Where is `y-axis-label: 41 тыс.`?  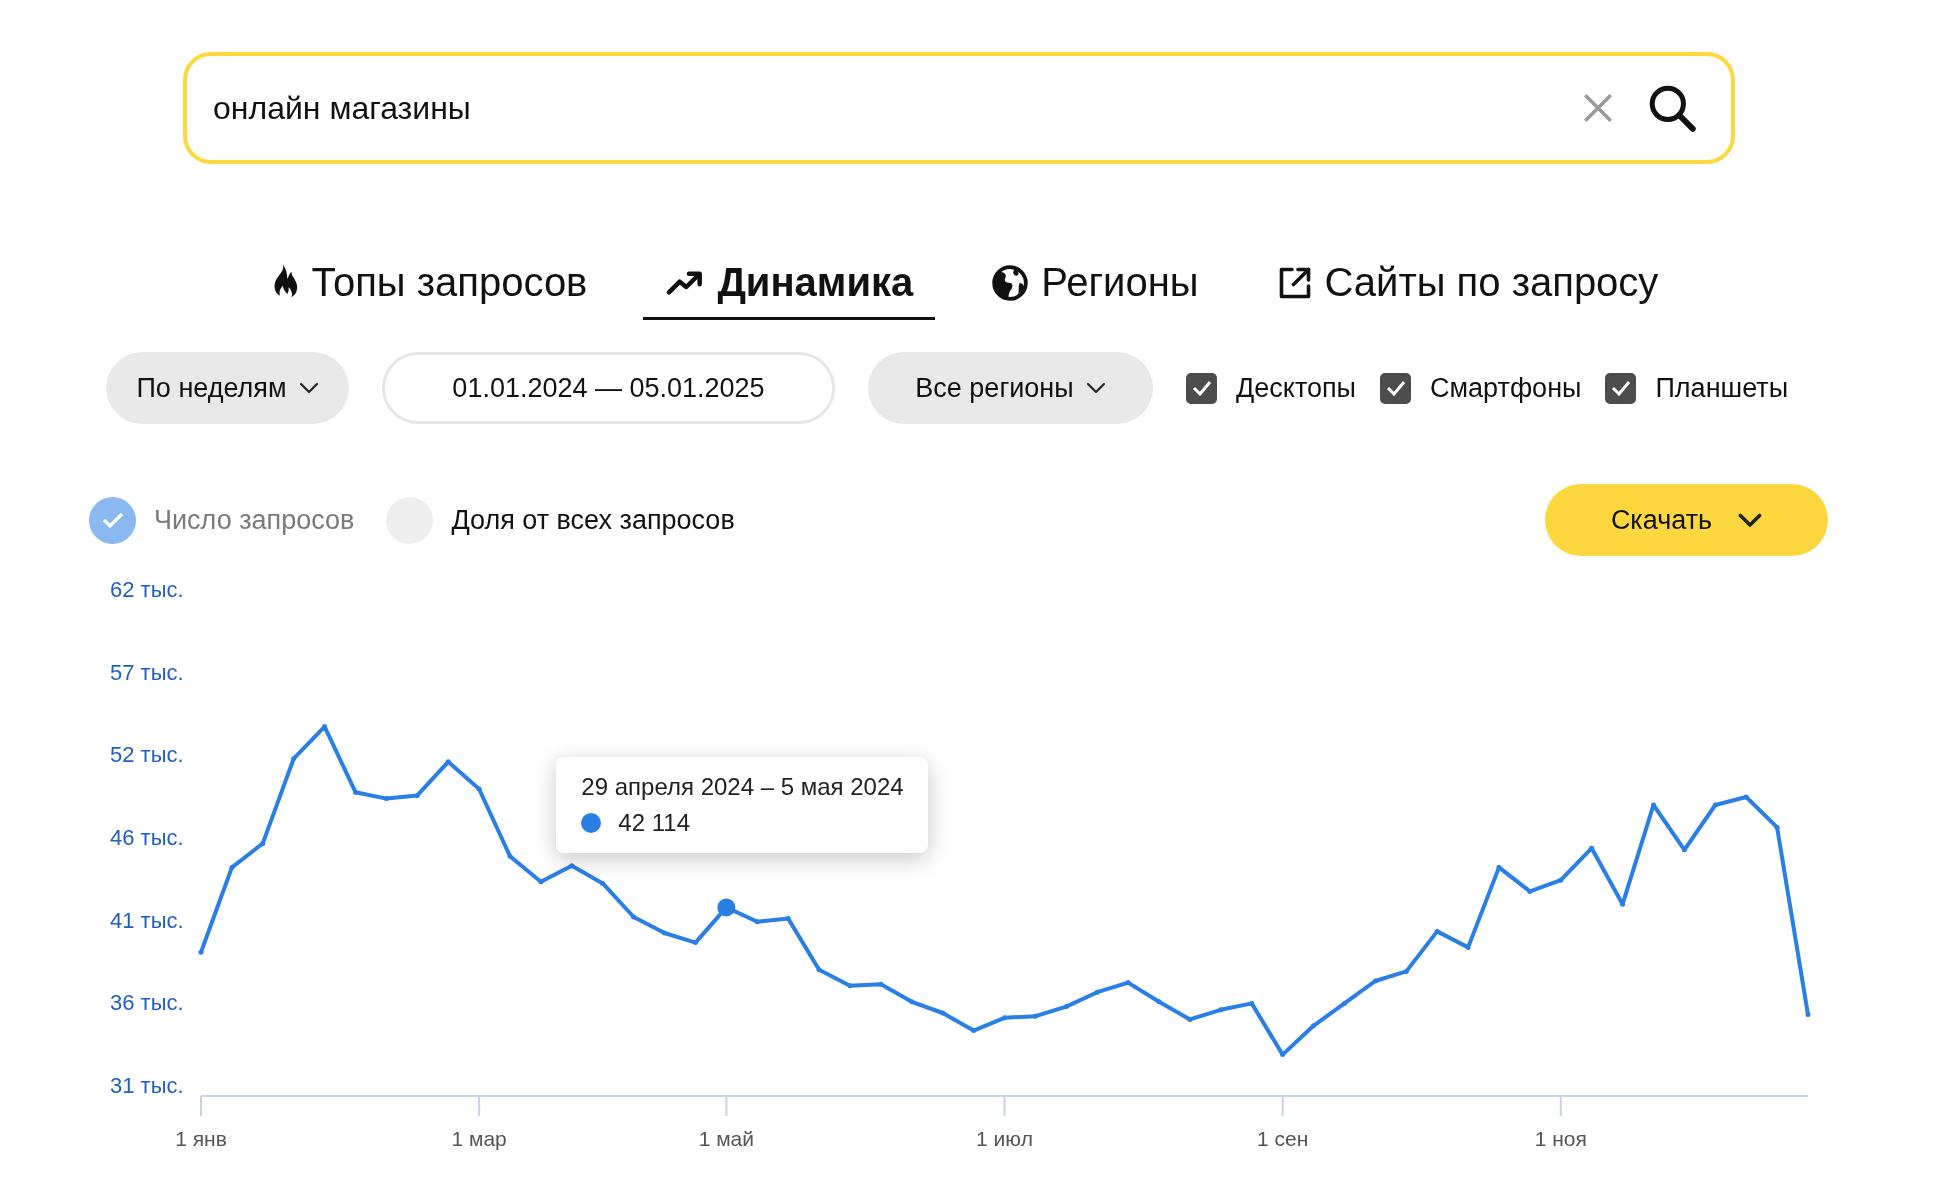 y-axis-label: 41 тыс. is located at coordinates (147, 920).